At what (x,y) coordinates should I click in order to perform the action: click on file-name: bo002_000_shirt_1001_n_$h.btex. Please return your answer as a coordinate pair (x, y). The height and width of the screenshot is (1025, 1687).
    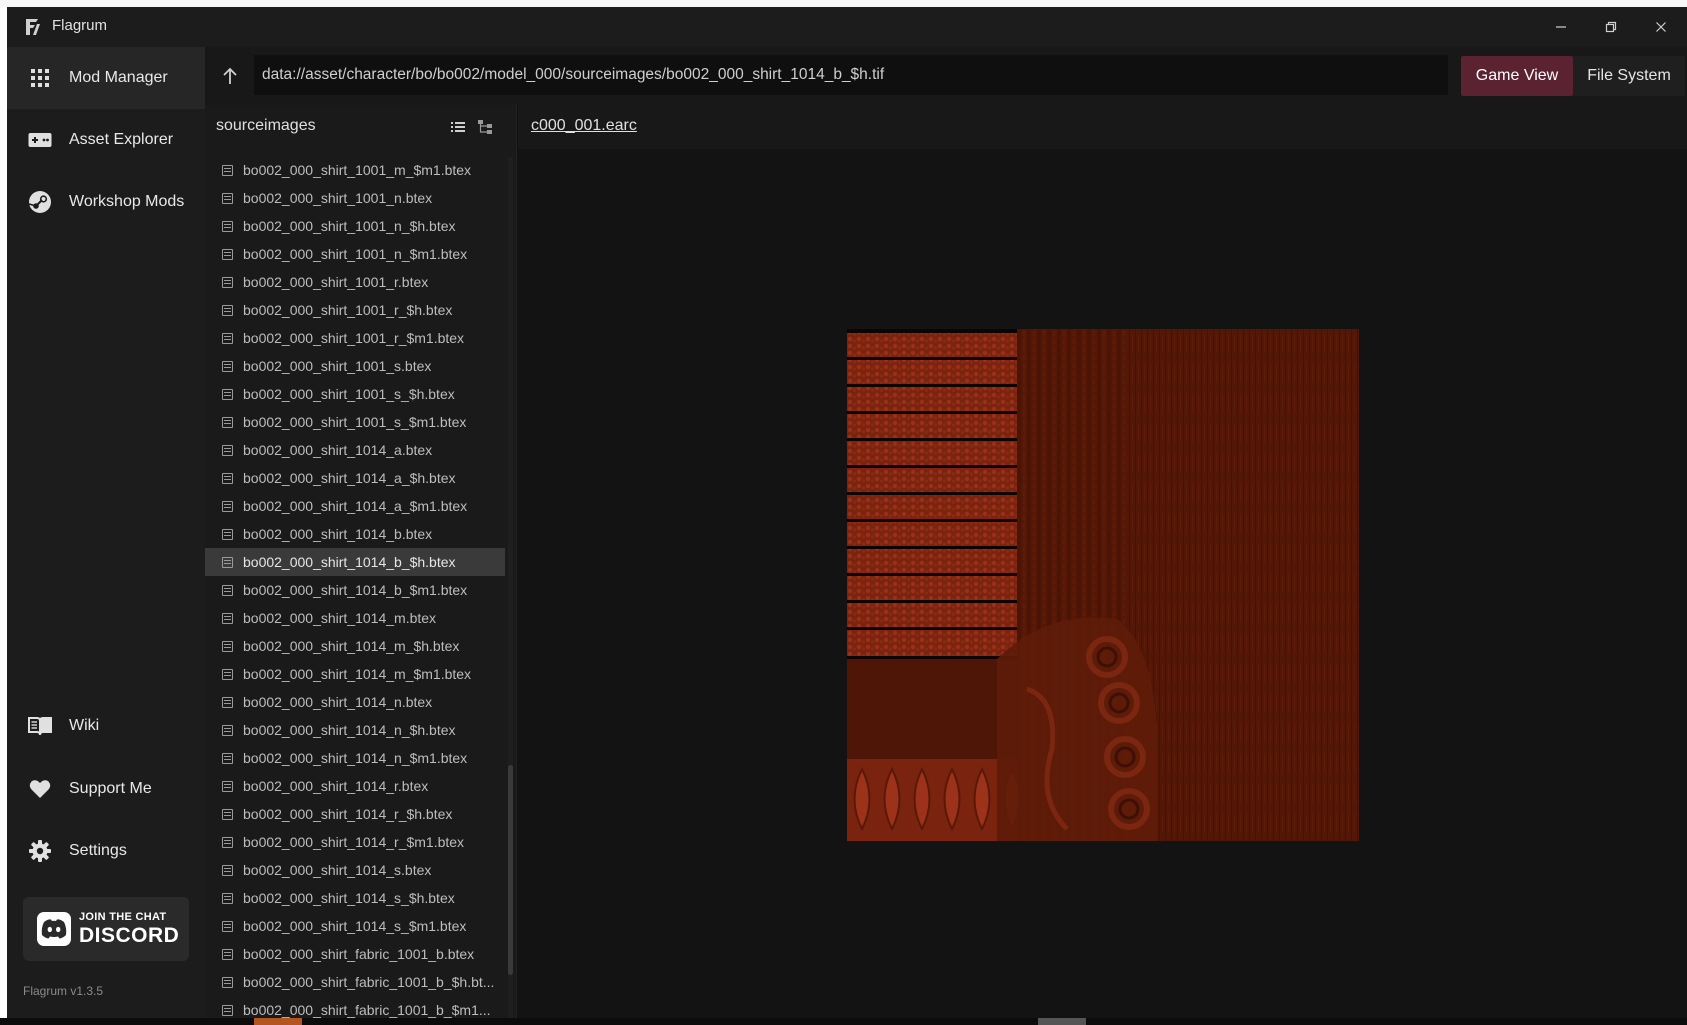
    Looking at the image, I should click on (349, 226).